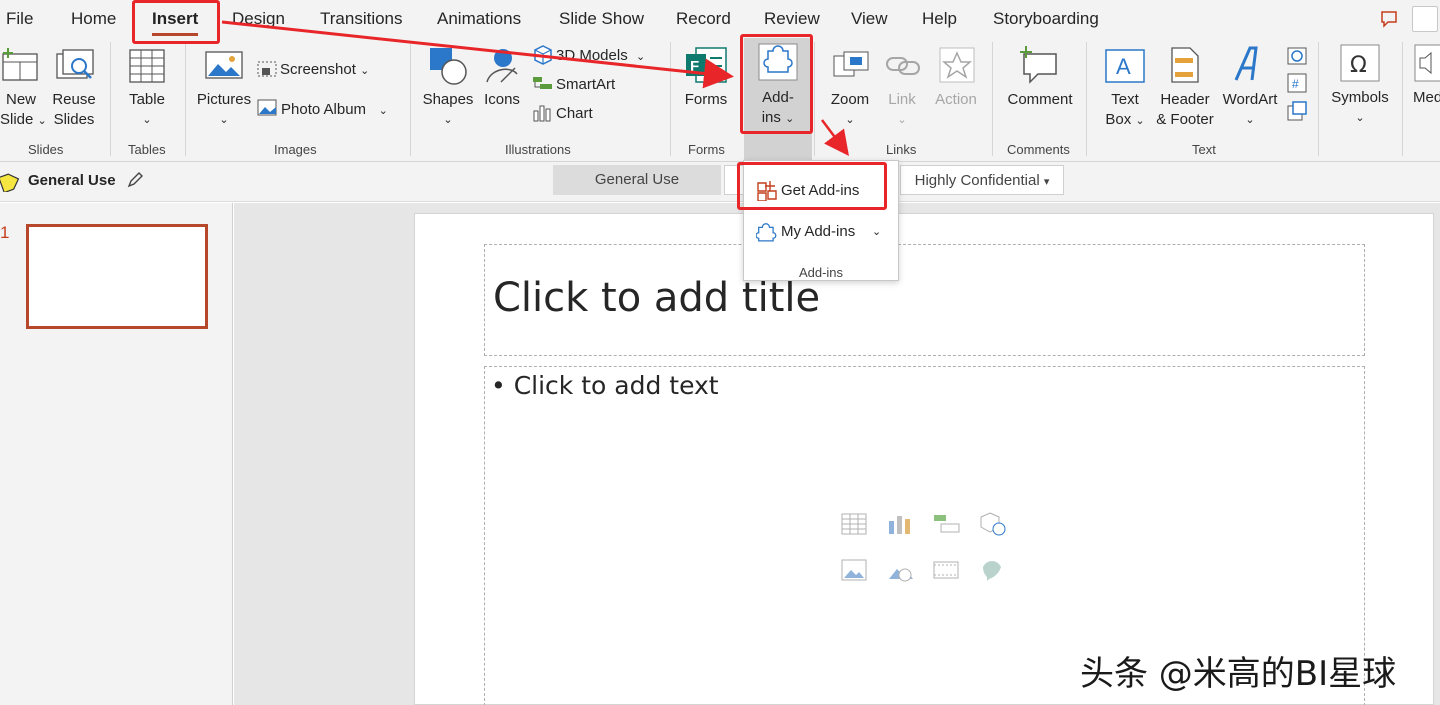 The image size is (1440, 705). I want to click on watermark-text: 头条 @米高的BI星球, so click(1238, 674).